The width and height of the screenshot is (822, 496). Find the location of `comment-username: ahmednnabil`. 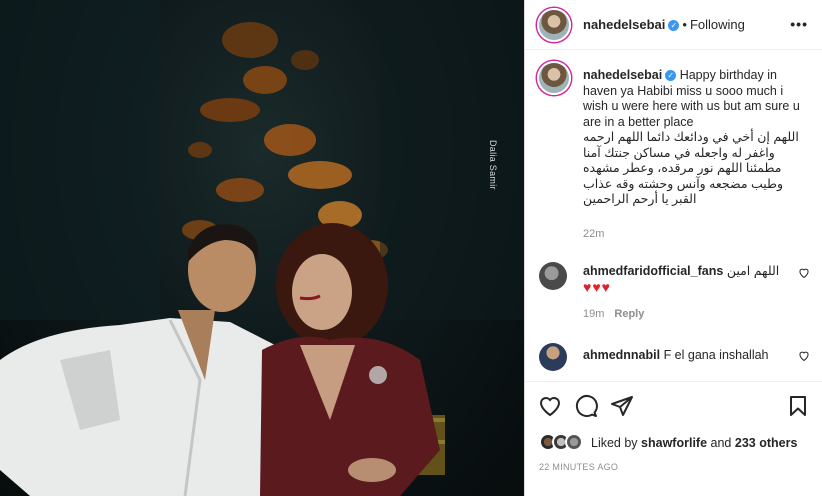

comment-username: ahmednnabil is located at coordinates (621, 355).